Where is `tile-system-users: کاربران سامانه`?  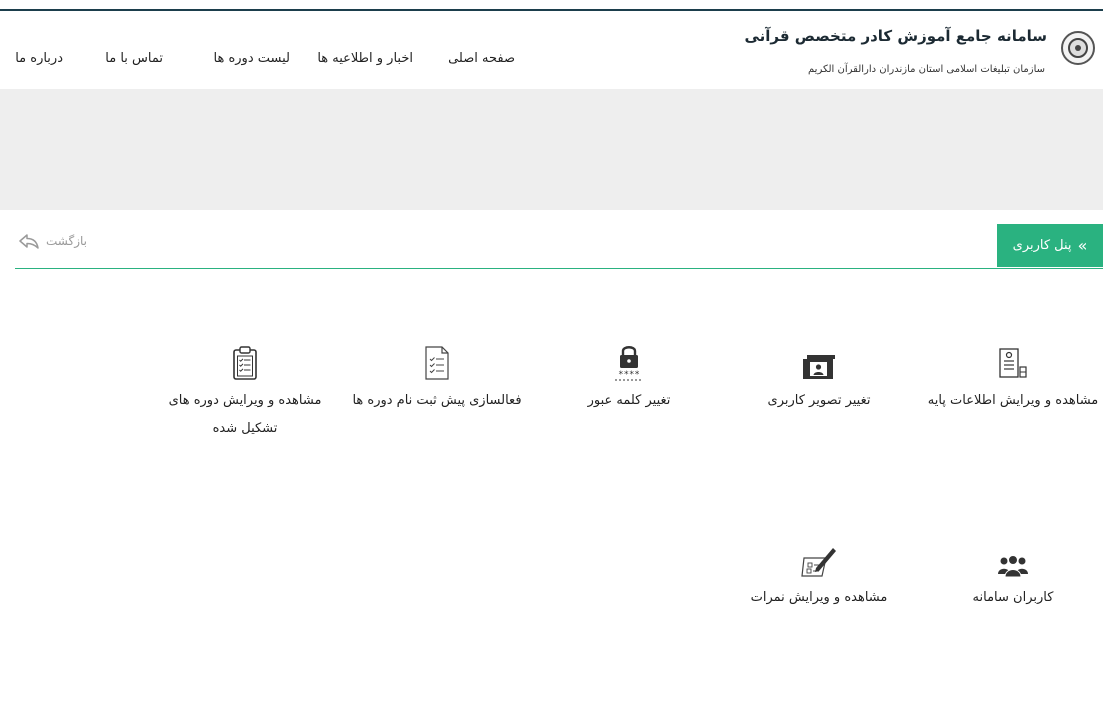 tile-system-users: کاربران سامانه is located at coordinates (1013, 572).